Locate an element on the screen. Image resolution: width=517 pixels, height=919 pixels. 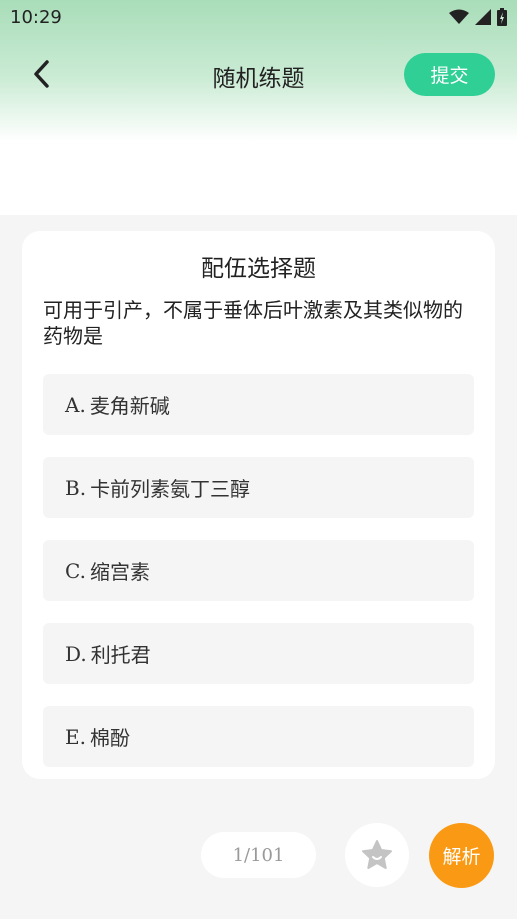
option-letter: D. is located at coordinates (76, 653).